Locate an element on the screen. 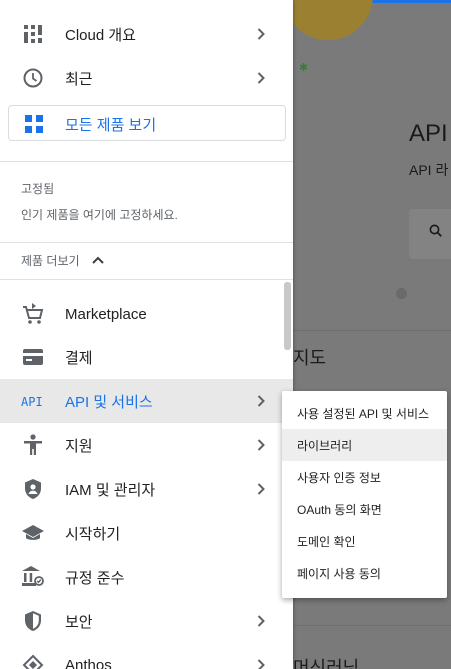  compliance-icon is located at coordinates (33, 577).